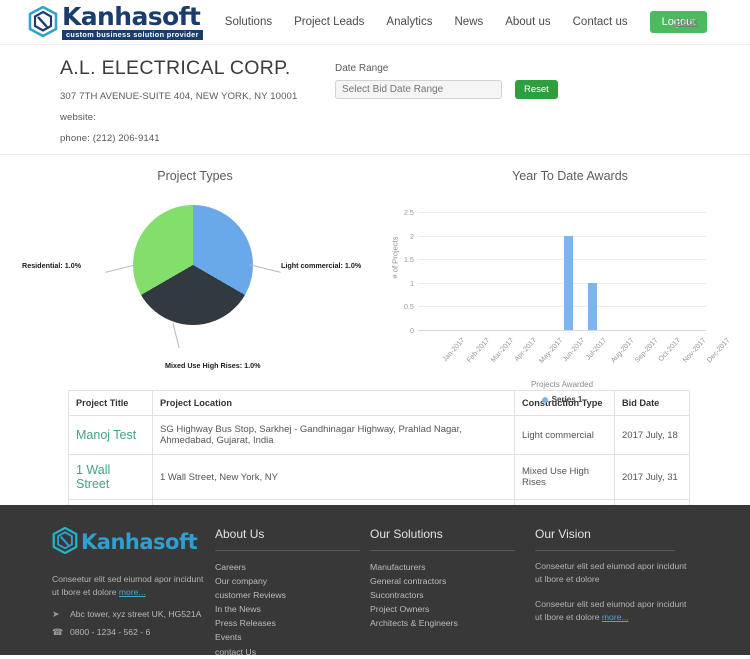 Image resolution: width=750 pixels, height=659 pixels. What do you see at coordinates (395, 257) in the screenshot?
I see `bar-chart-y-axis-label: # of Projects` at bounding box center [395, 257].